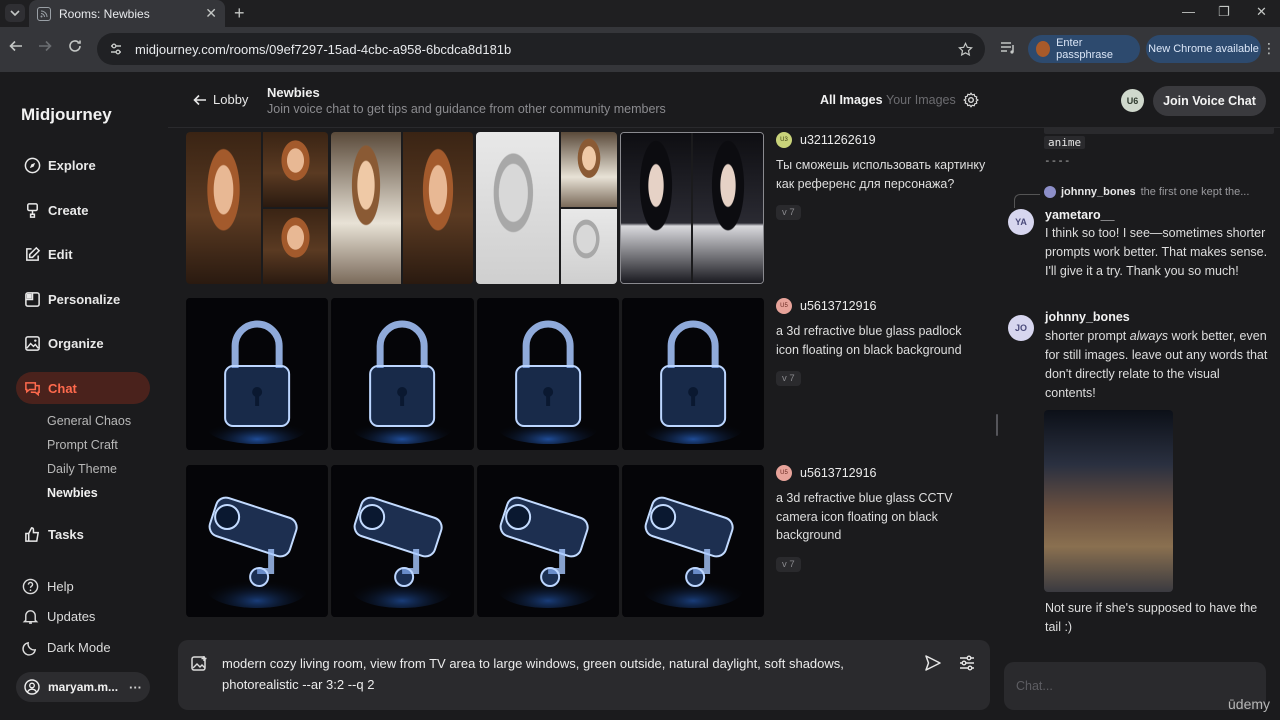 The image size is (1280, 720). What do you see at coordinates (135, 687) in the screenshot?
I see `more-icon: ···` at bounding box center [135, 687].